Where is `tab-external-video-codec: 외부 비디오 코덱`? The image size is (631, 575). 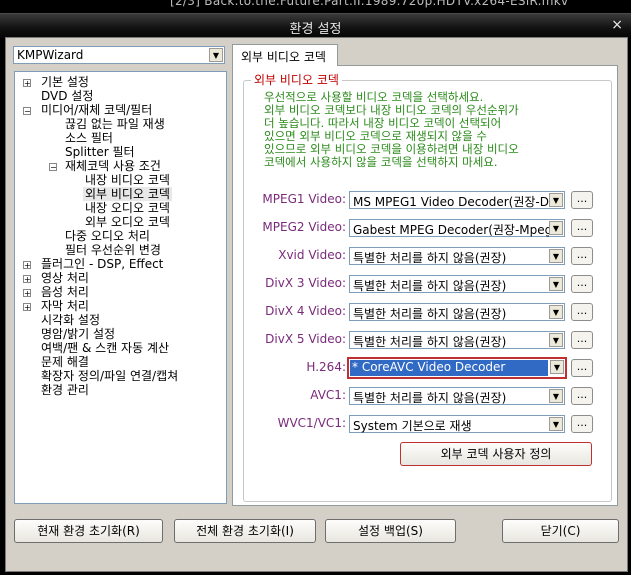
tab-external-video-codec: 외부 비디오 코덱 is located at coordinates (285, 55).